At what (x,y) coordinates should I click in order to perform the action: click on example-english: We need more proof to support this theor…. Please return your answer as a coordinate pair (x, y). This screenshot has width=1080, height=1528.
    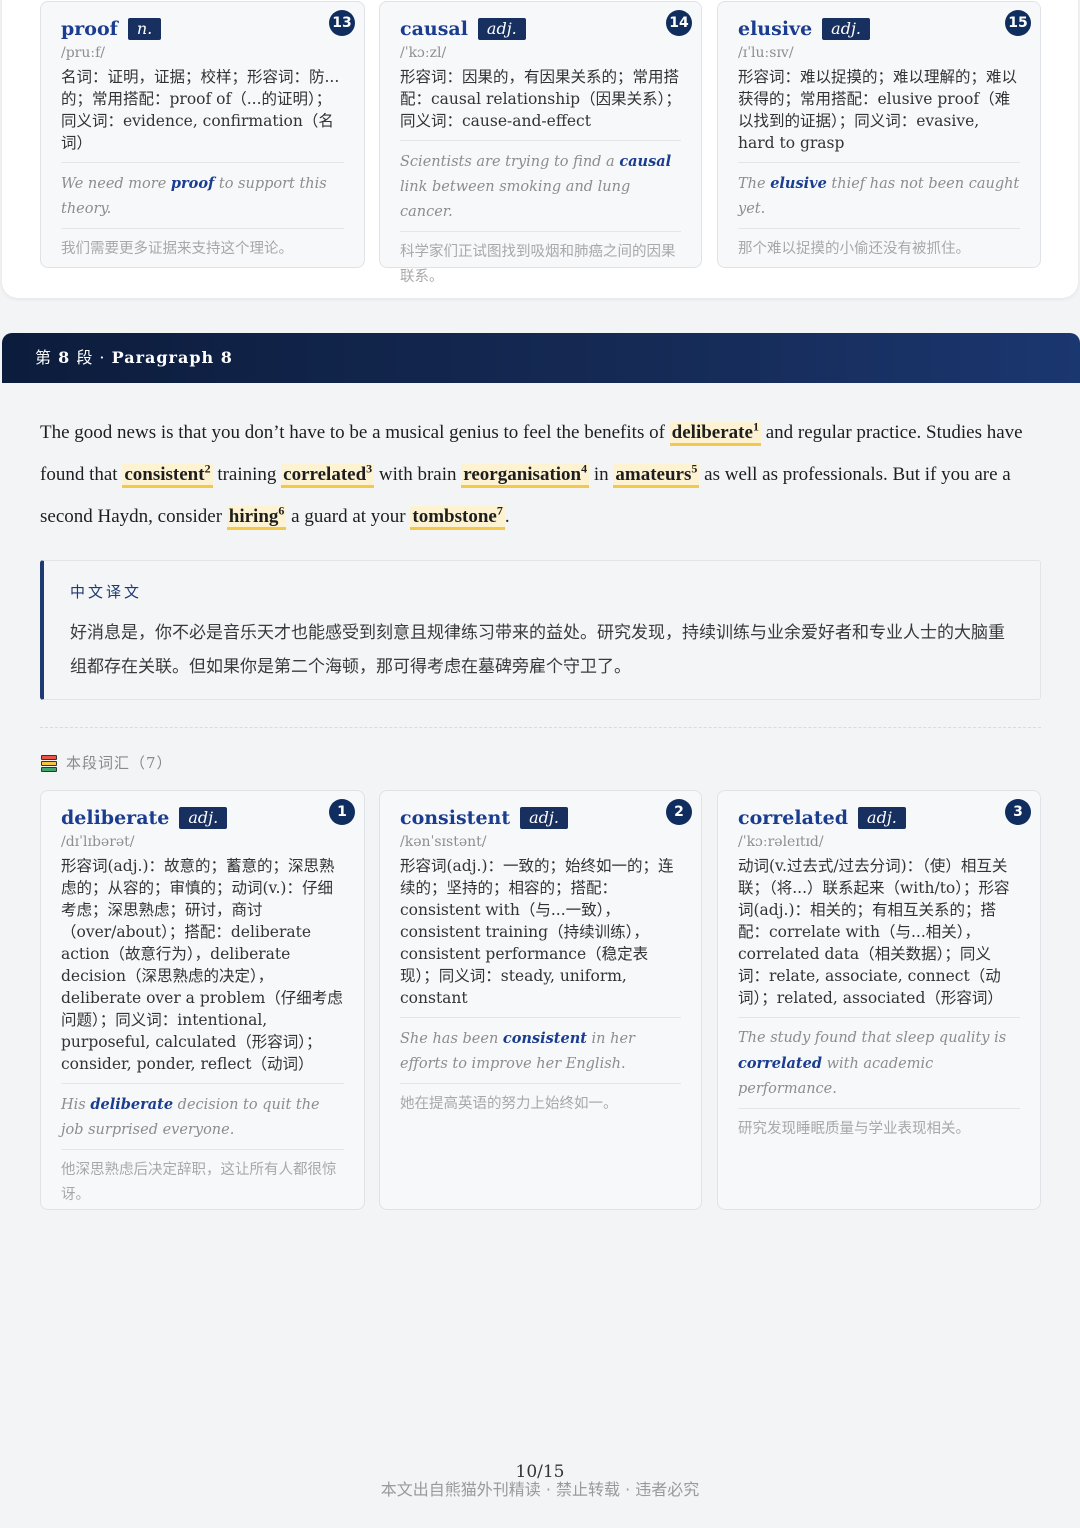
    Looking at the image, I should click on (202, 196).